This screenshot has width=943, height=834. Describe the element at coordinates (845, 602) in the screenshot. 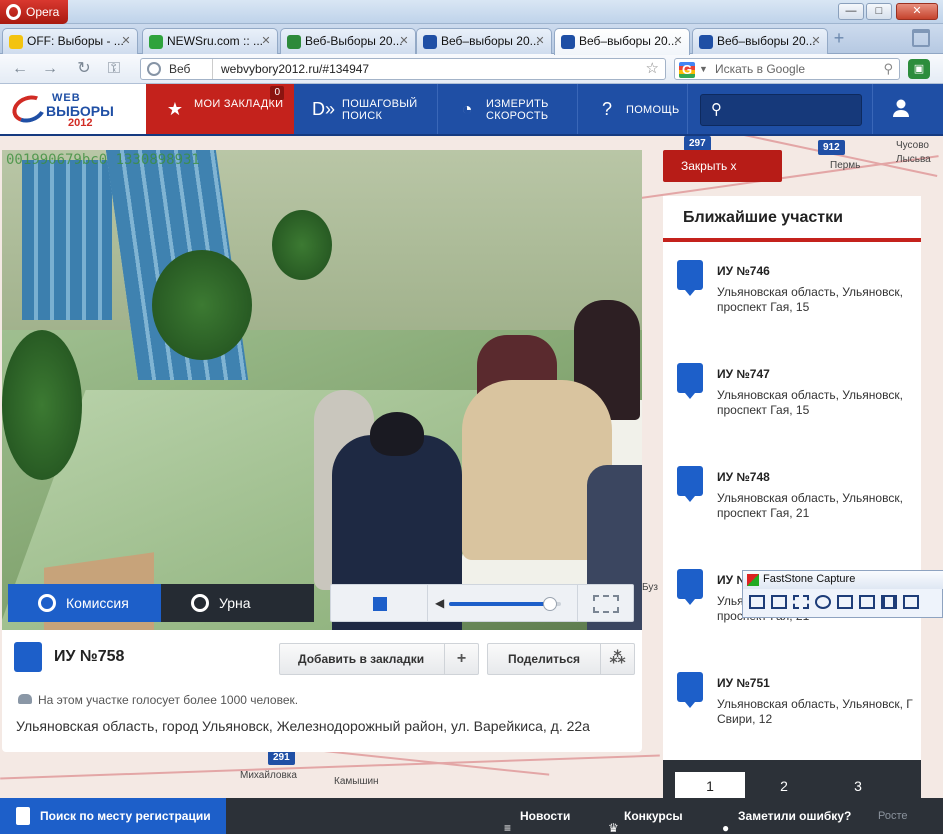

I see `capture-fullscreen-icon` at that location.